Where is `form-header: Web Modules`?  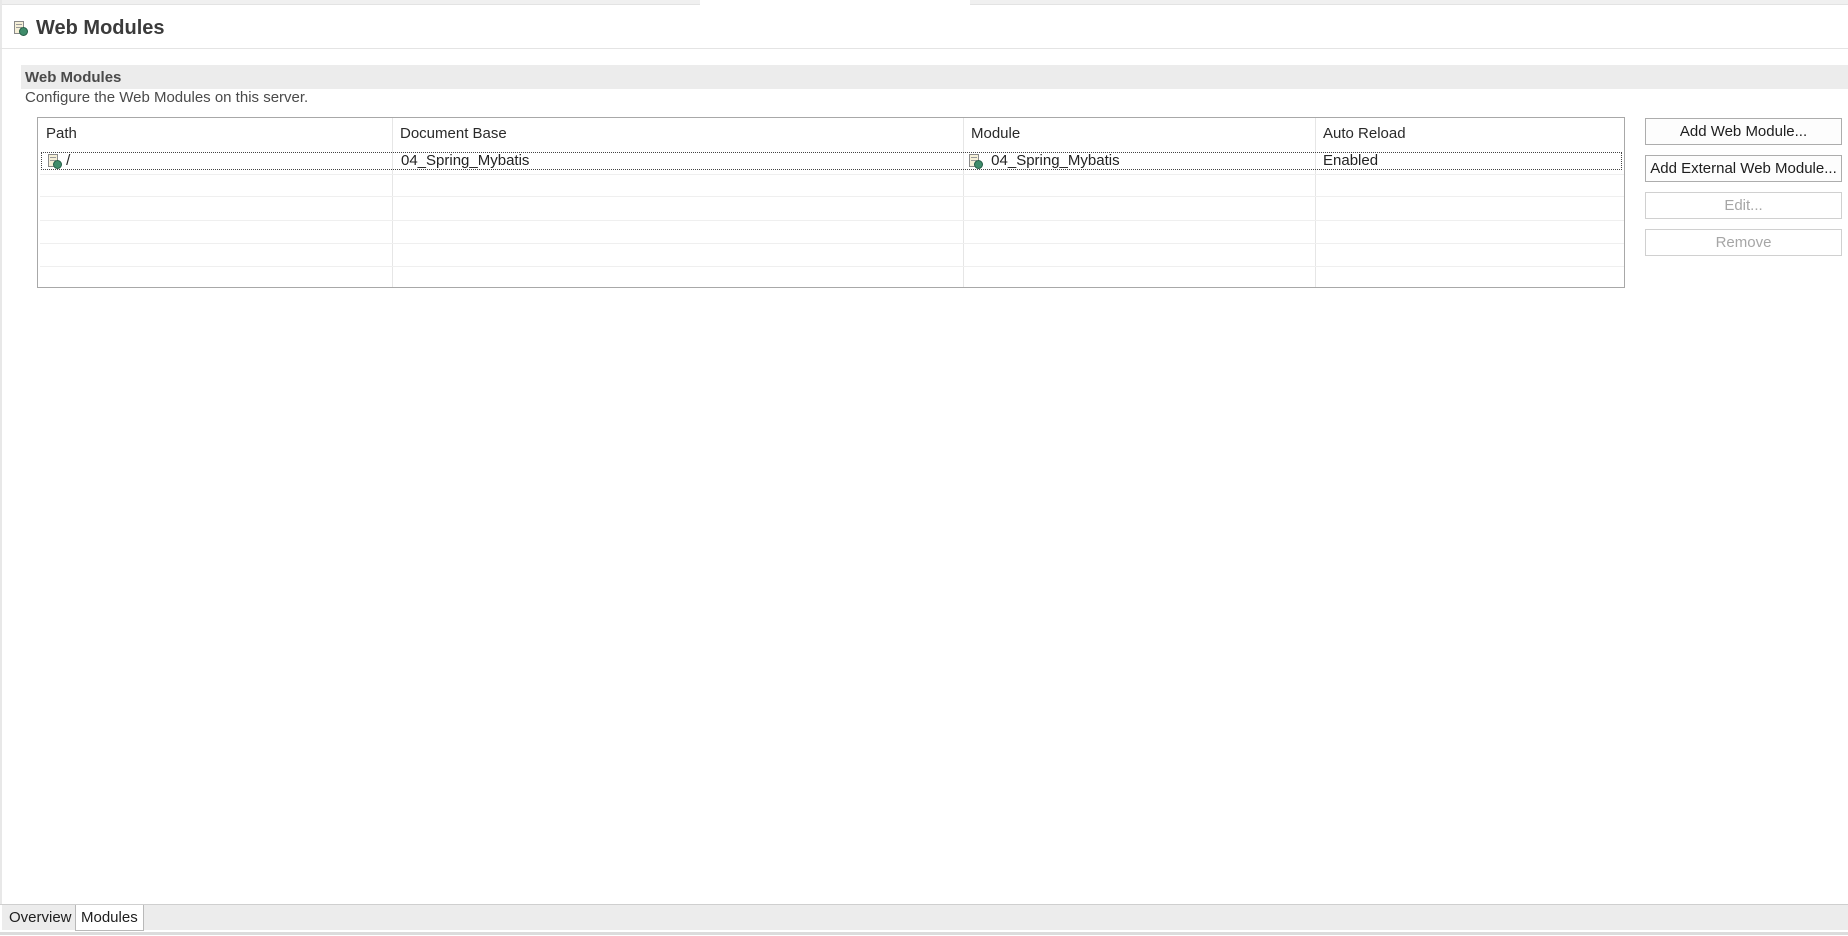
form-header: Web Modules is located at coordinates (88, 28).